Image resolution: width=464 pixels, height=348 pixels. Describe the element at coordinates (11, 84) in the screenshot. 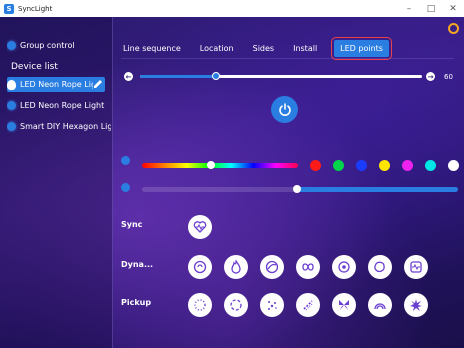

I see `bulb-icon` at that location.